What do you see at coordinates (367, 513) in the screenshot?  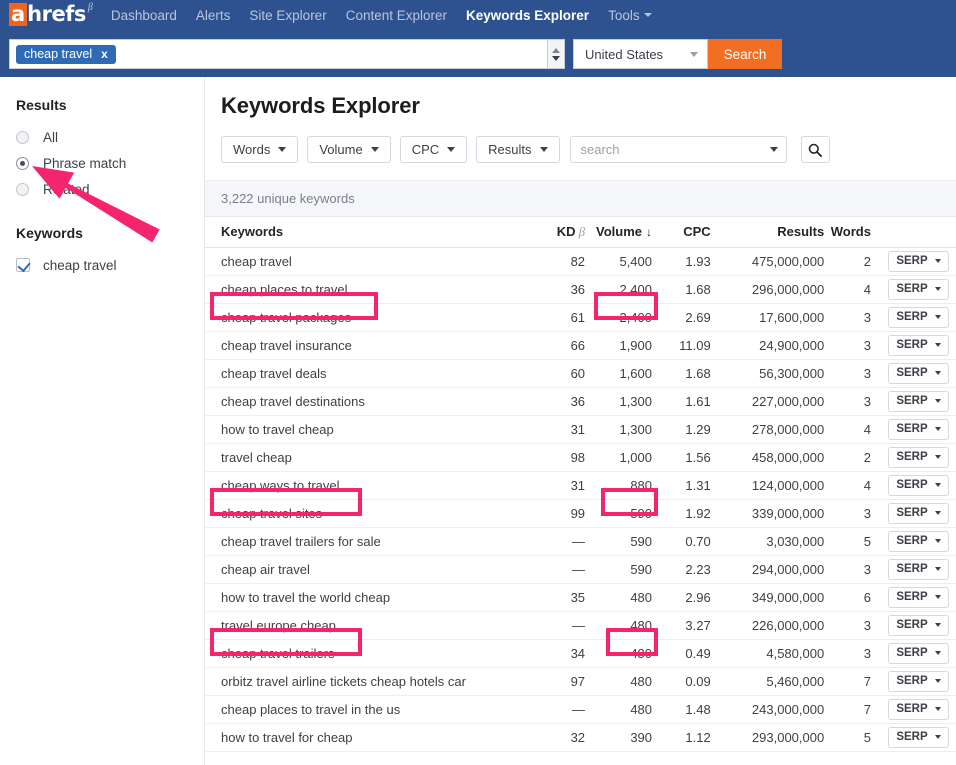 I see `cell-keyword: cheap travel sites` at bounding box center [367, 513].